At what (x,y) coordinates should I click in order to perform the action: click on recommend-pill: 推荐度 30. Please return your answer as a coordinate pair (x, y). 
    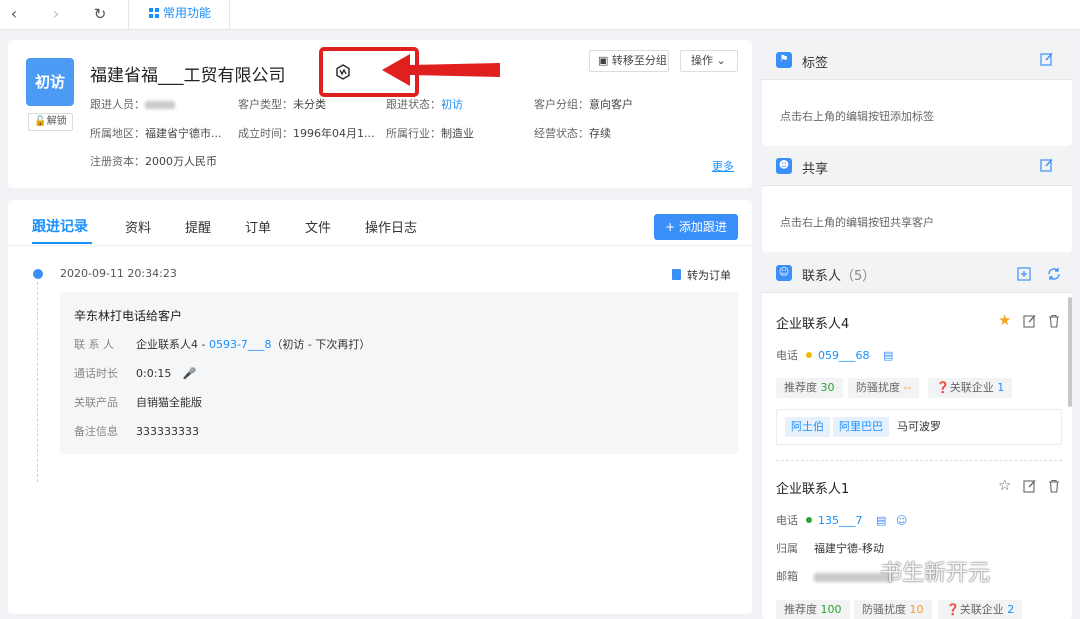
    Looking at the image, I should click on (809, 388).